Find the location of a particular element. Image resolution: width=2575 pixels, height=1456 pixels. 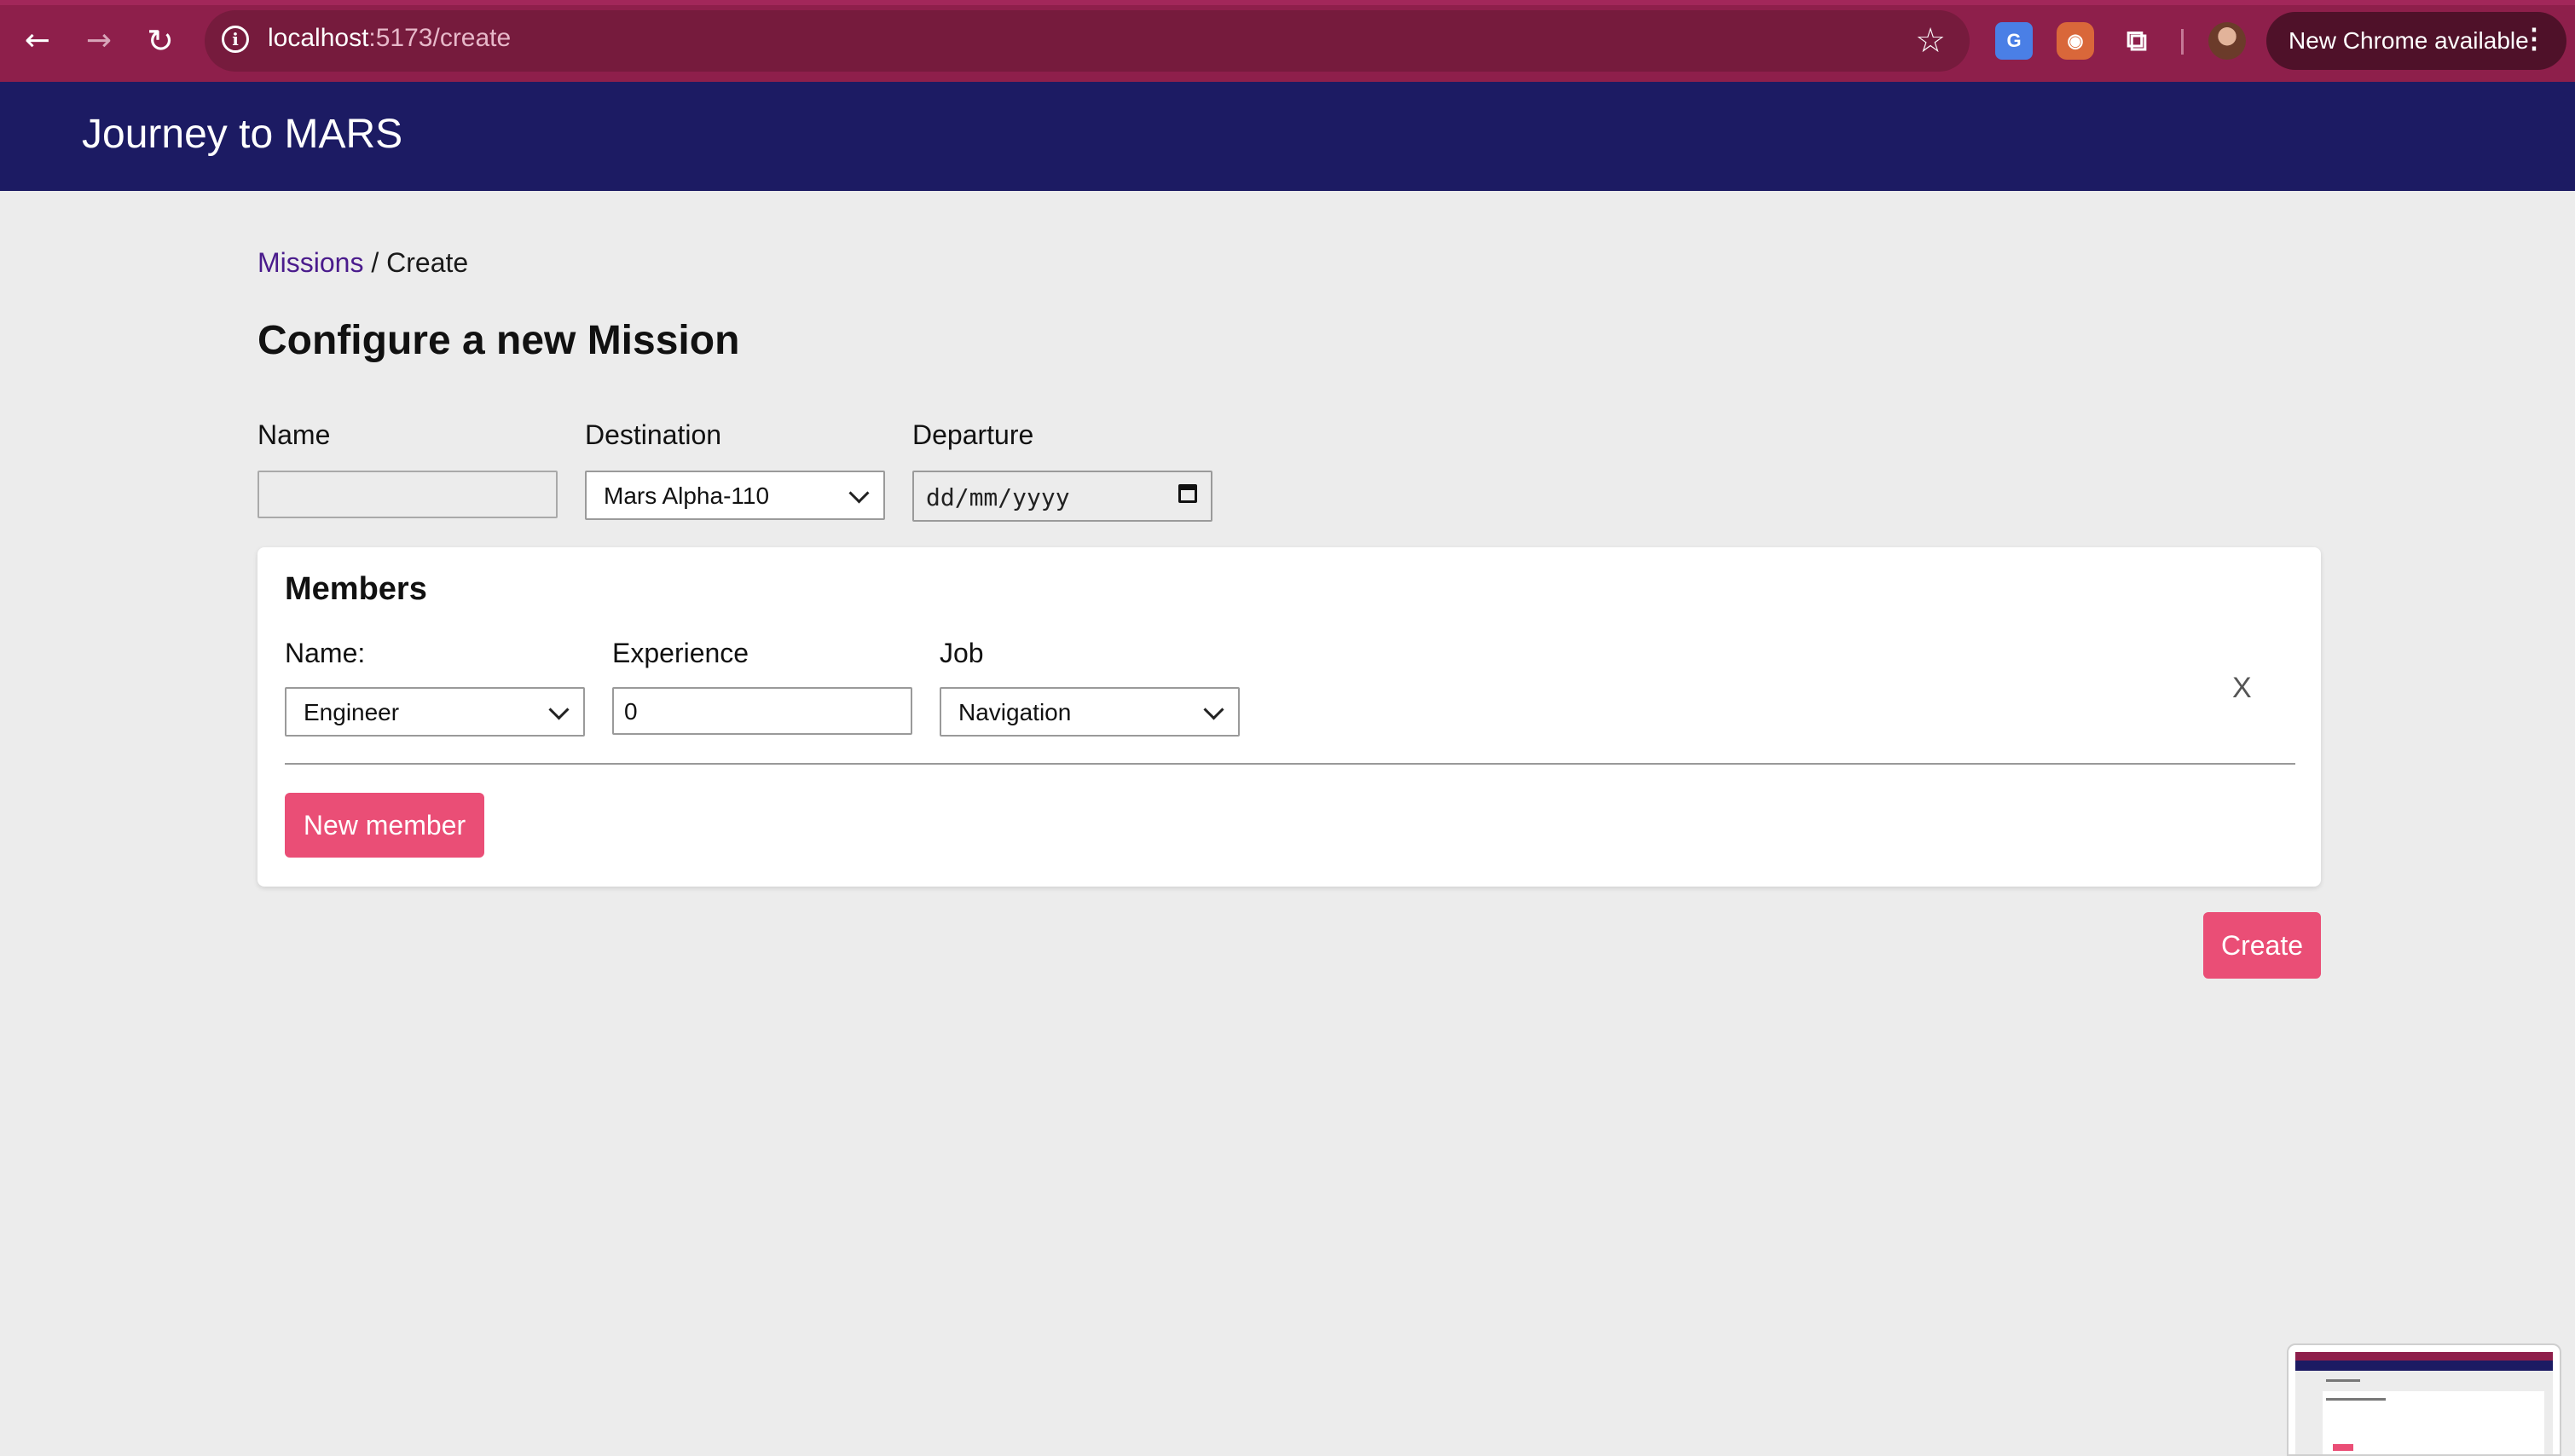

url-host: localhost is located at coordinates (318, 38).